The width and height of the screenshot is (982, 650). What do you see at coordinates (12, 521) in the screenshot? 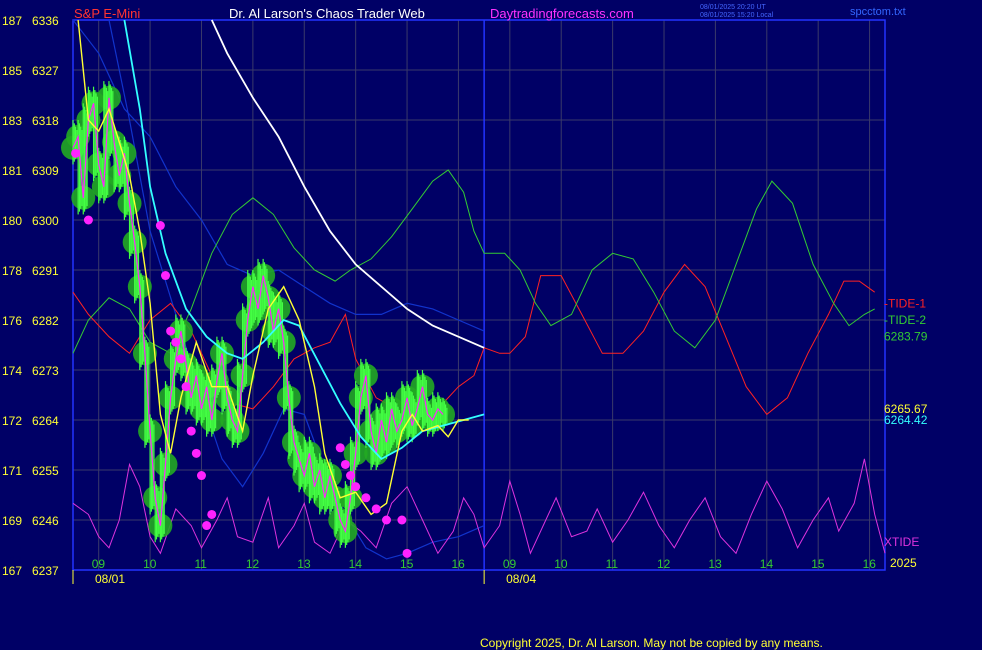
I see `y-tick-left: 169` at bounding box center [12, 521].